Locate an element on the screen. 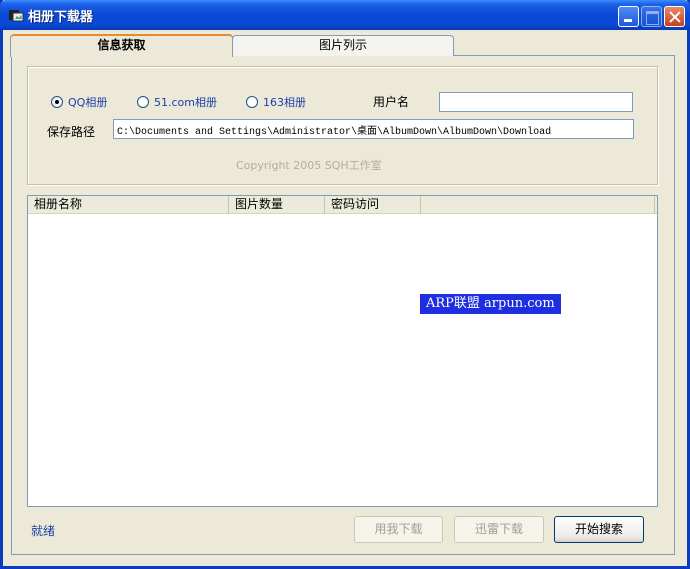 This screenshot has width=690, height=569. title-bar: 相册下载器 is located at coordinates (345, 15).